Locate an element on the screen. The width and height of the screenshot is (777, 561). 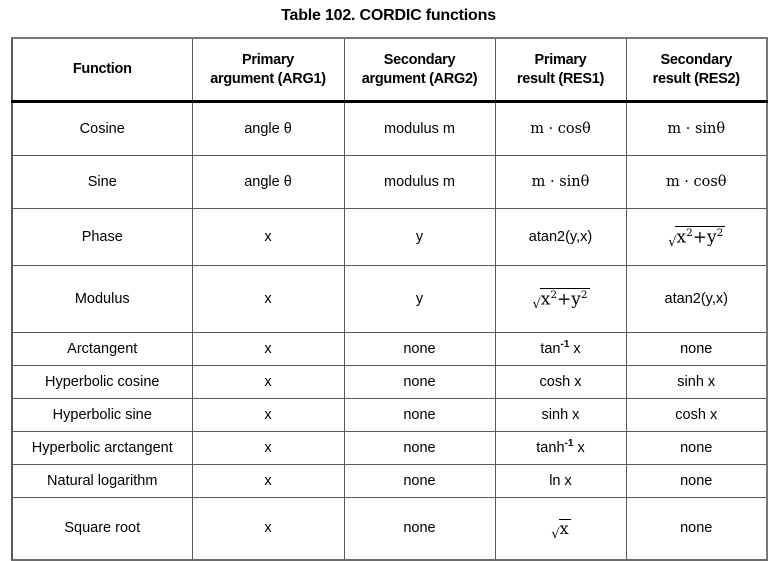
column-header-res1-line2: result (RES1) is located at coordinates (560, 78).